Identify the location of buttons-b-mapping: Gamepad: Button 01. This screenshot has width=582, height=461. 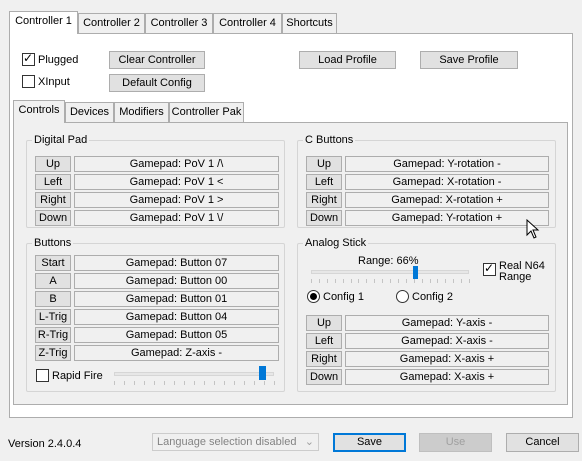
(176, 299).